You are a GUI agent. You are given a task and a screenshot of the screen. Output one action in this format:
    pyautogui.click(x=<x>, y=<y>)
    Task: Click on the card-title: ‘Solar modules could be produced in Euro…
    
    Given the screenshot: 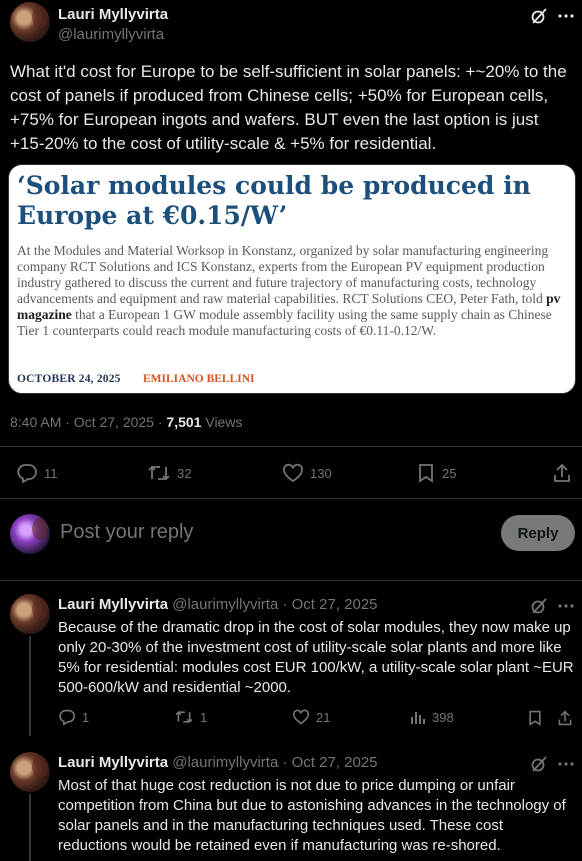 What is the action you would take?
    pyautogui.click(x=274, y=200)
    